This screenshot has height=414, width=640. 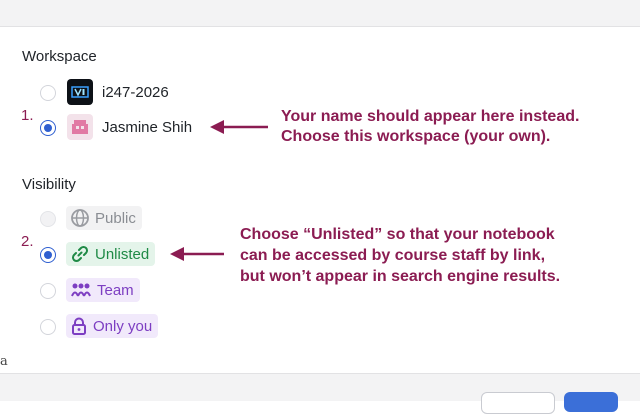 What do you see at coordinates (80, 218) in the screenshot?
I see `globe-icon` at bounding box center [80, 218].